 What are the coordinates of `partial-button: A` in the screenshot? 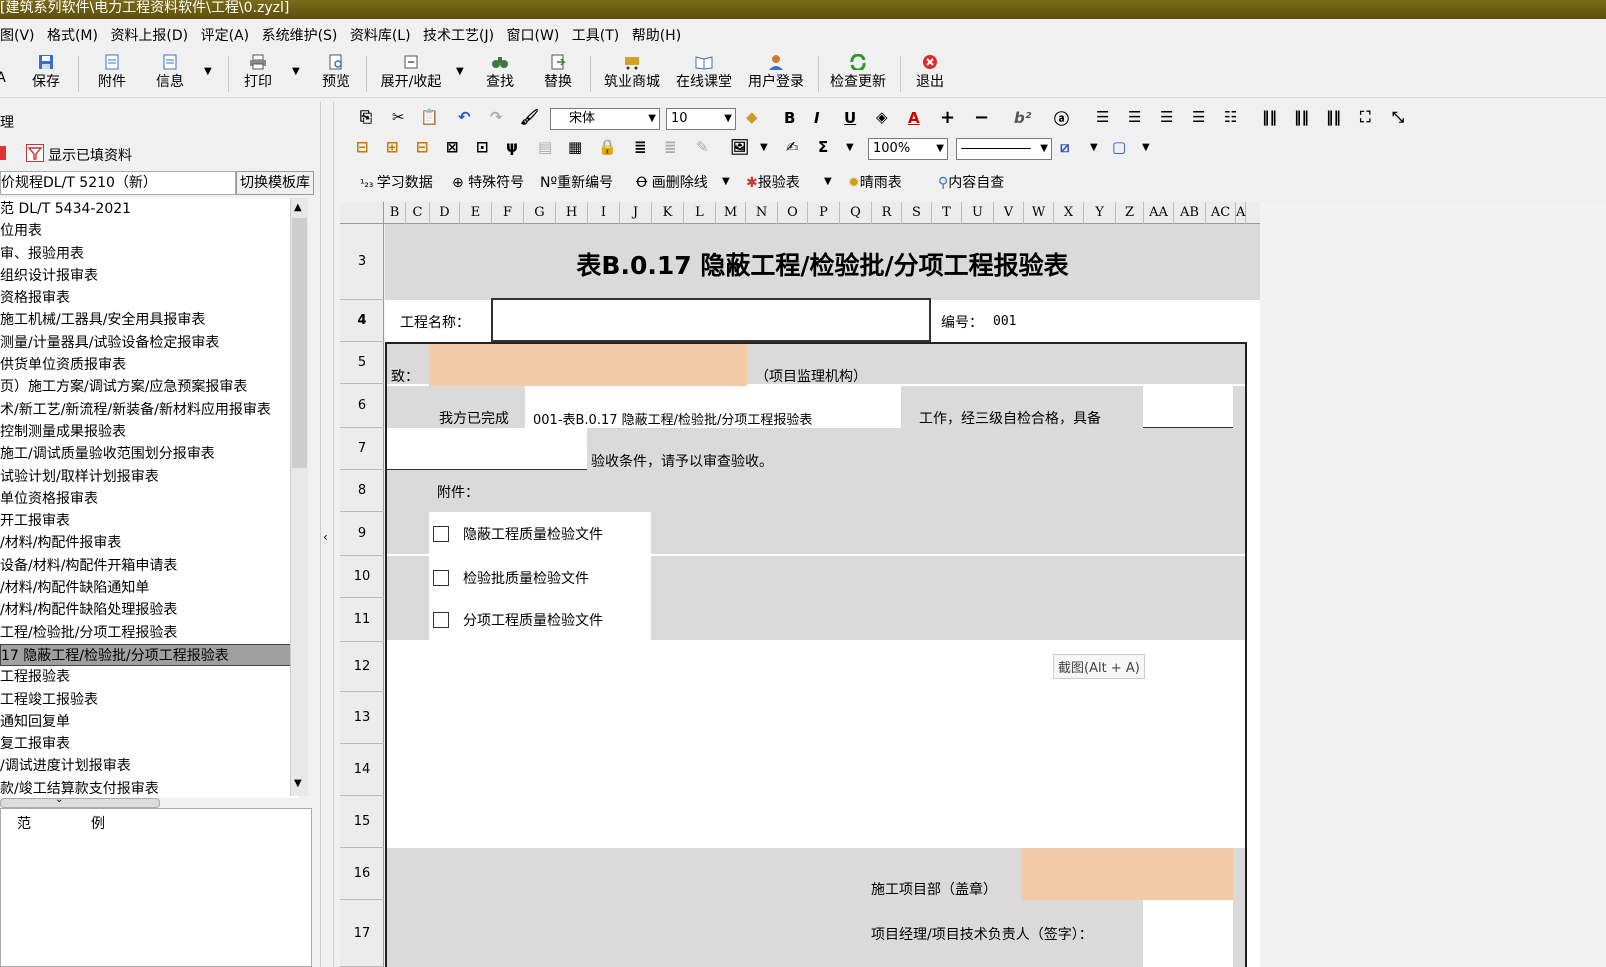 It's located at (4, 73).